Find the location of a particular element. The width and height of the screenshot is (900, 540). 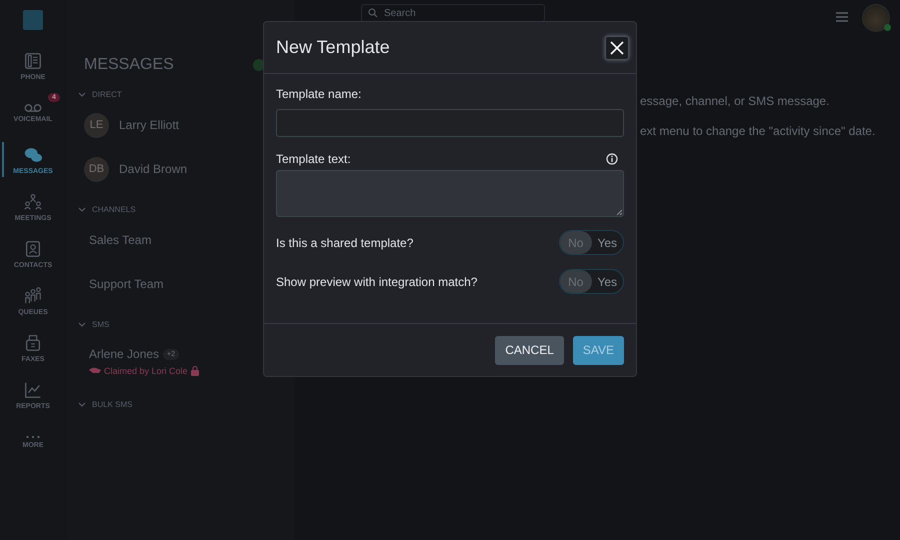

channel-name: Support Team is located at coordinates (126, 284).